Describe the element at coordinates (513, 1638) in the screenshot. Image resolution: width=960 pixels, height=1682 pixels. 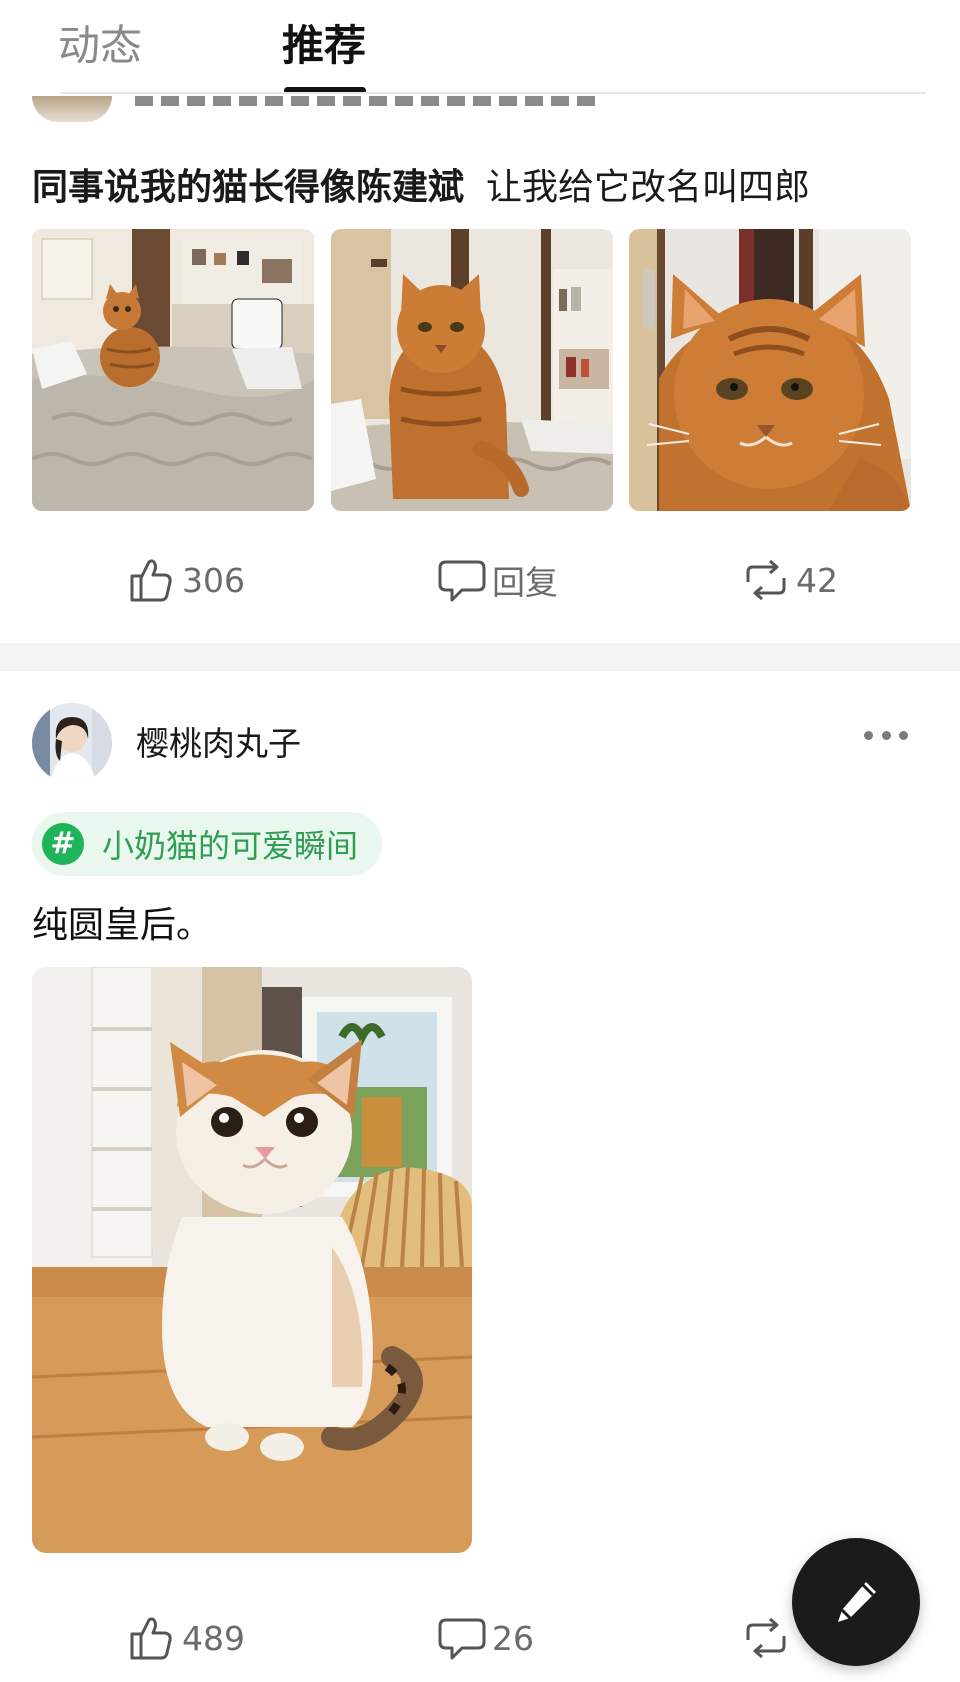
I see `post2-reply-count: 26` at that location.